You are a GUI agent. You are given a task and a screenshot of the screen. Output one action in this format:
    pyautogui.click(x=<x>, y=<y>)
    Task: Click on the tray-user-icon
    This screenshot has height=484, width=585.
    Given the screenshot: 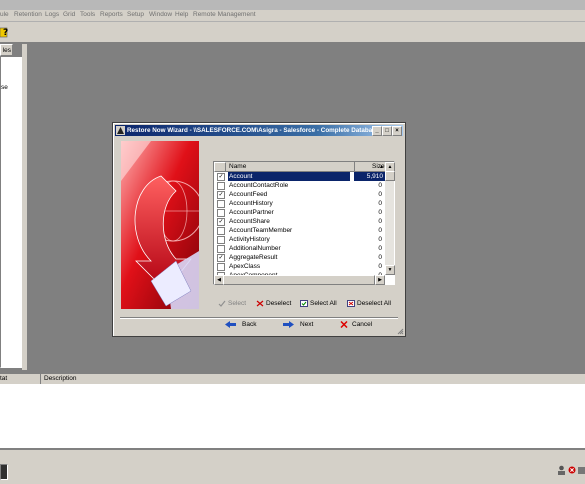 What is the action you would take?
    pyautogui.click(x=561, y=470)
    